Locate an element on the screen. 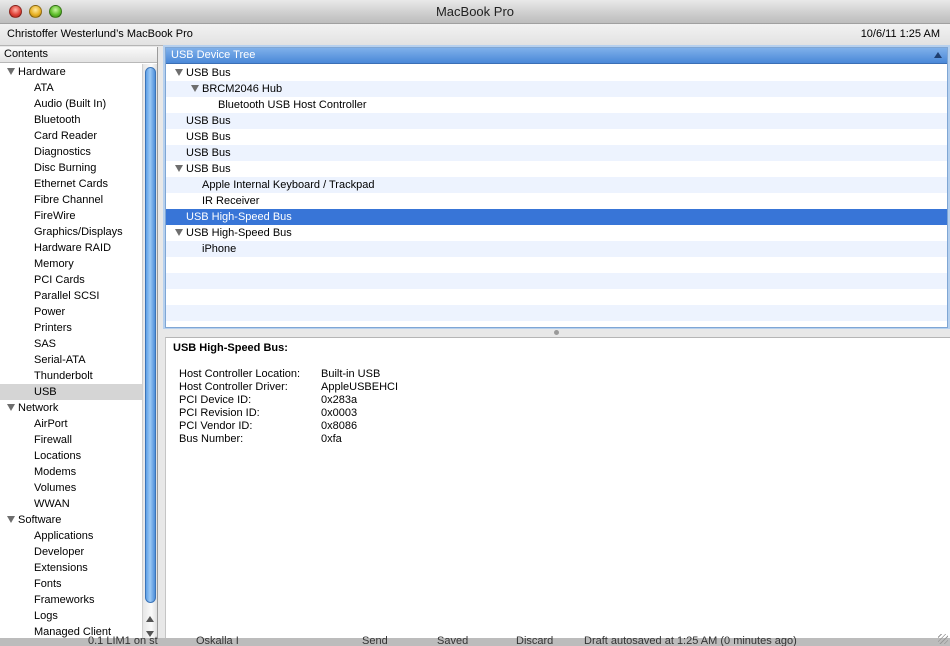 The image size is (950, 646). sidebar-item-label: Thunderbolt is located at coordinates (63, 376).